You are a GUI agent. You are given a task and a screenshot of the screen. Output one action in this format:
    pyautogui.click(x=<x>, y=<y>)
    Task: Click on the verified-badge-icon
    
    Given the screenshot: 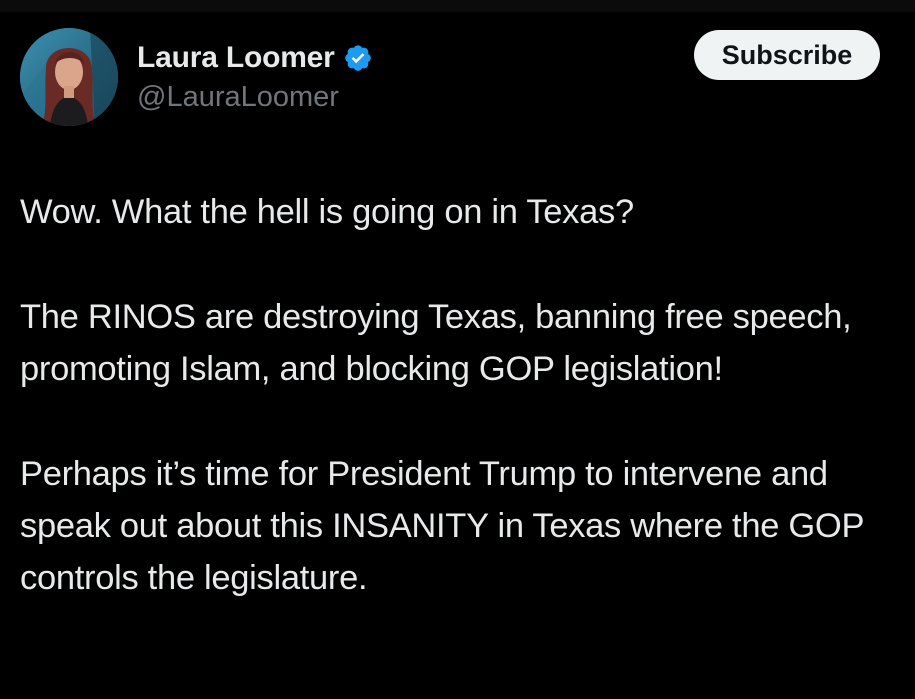 What is the action you would take?
    pyautogui.click(x=358, y=58)
    